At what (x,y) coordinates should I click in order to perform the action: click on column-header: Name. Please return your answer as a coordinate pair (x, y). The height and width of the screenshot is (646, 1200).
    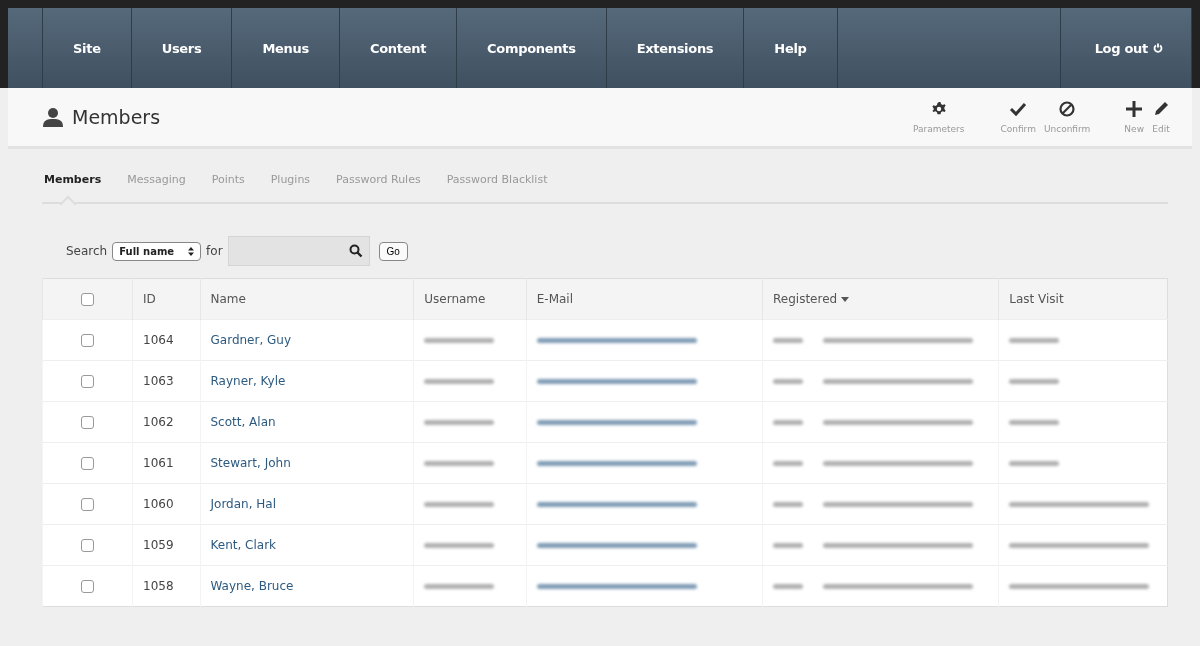
    Looking at the image, I should click on (307, 299).